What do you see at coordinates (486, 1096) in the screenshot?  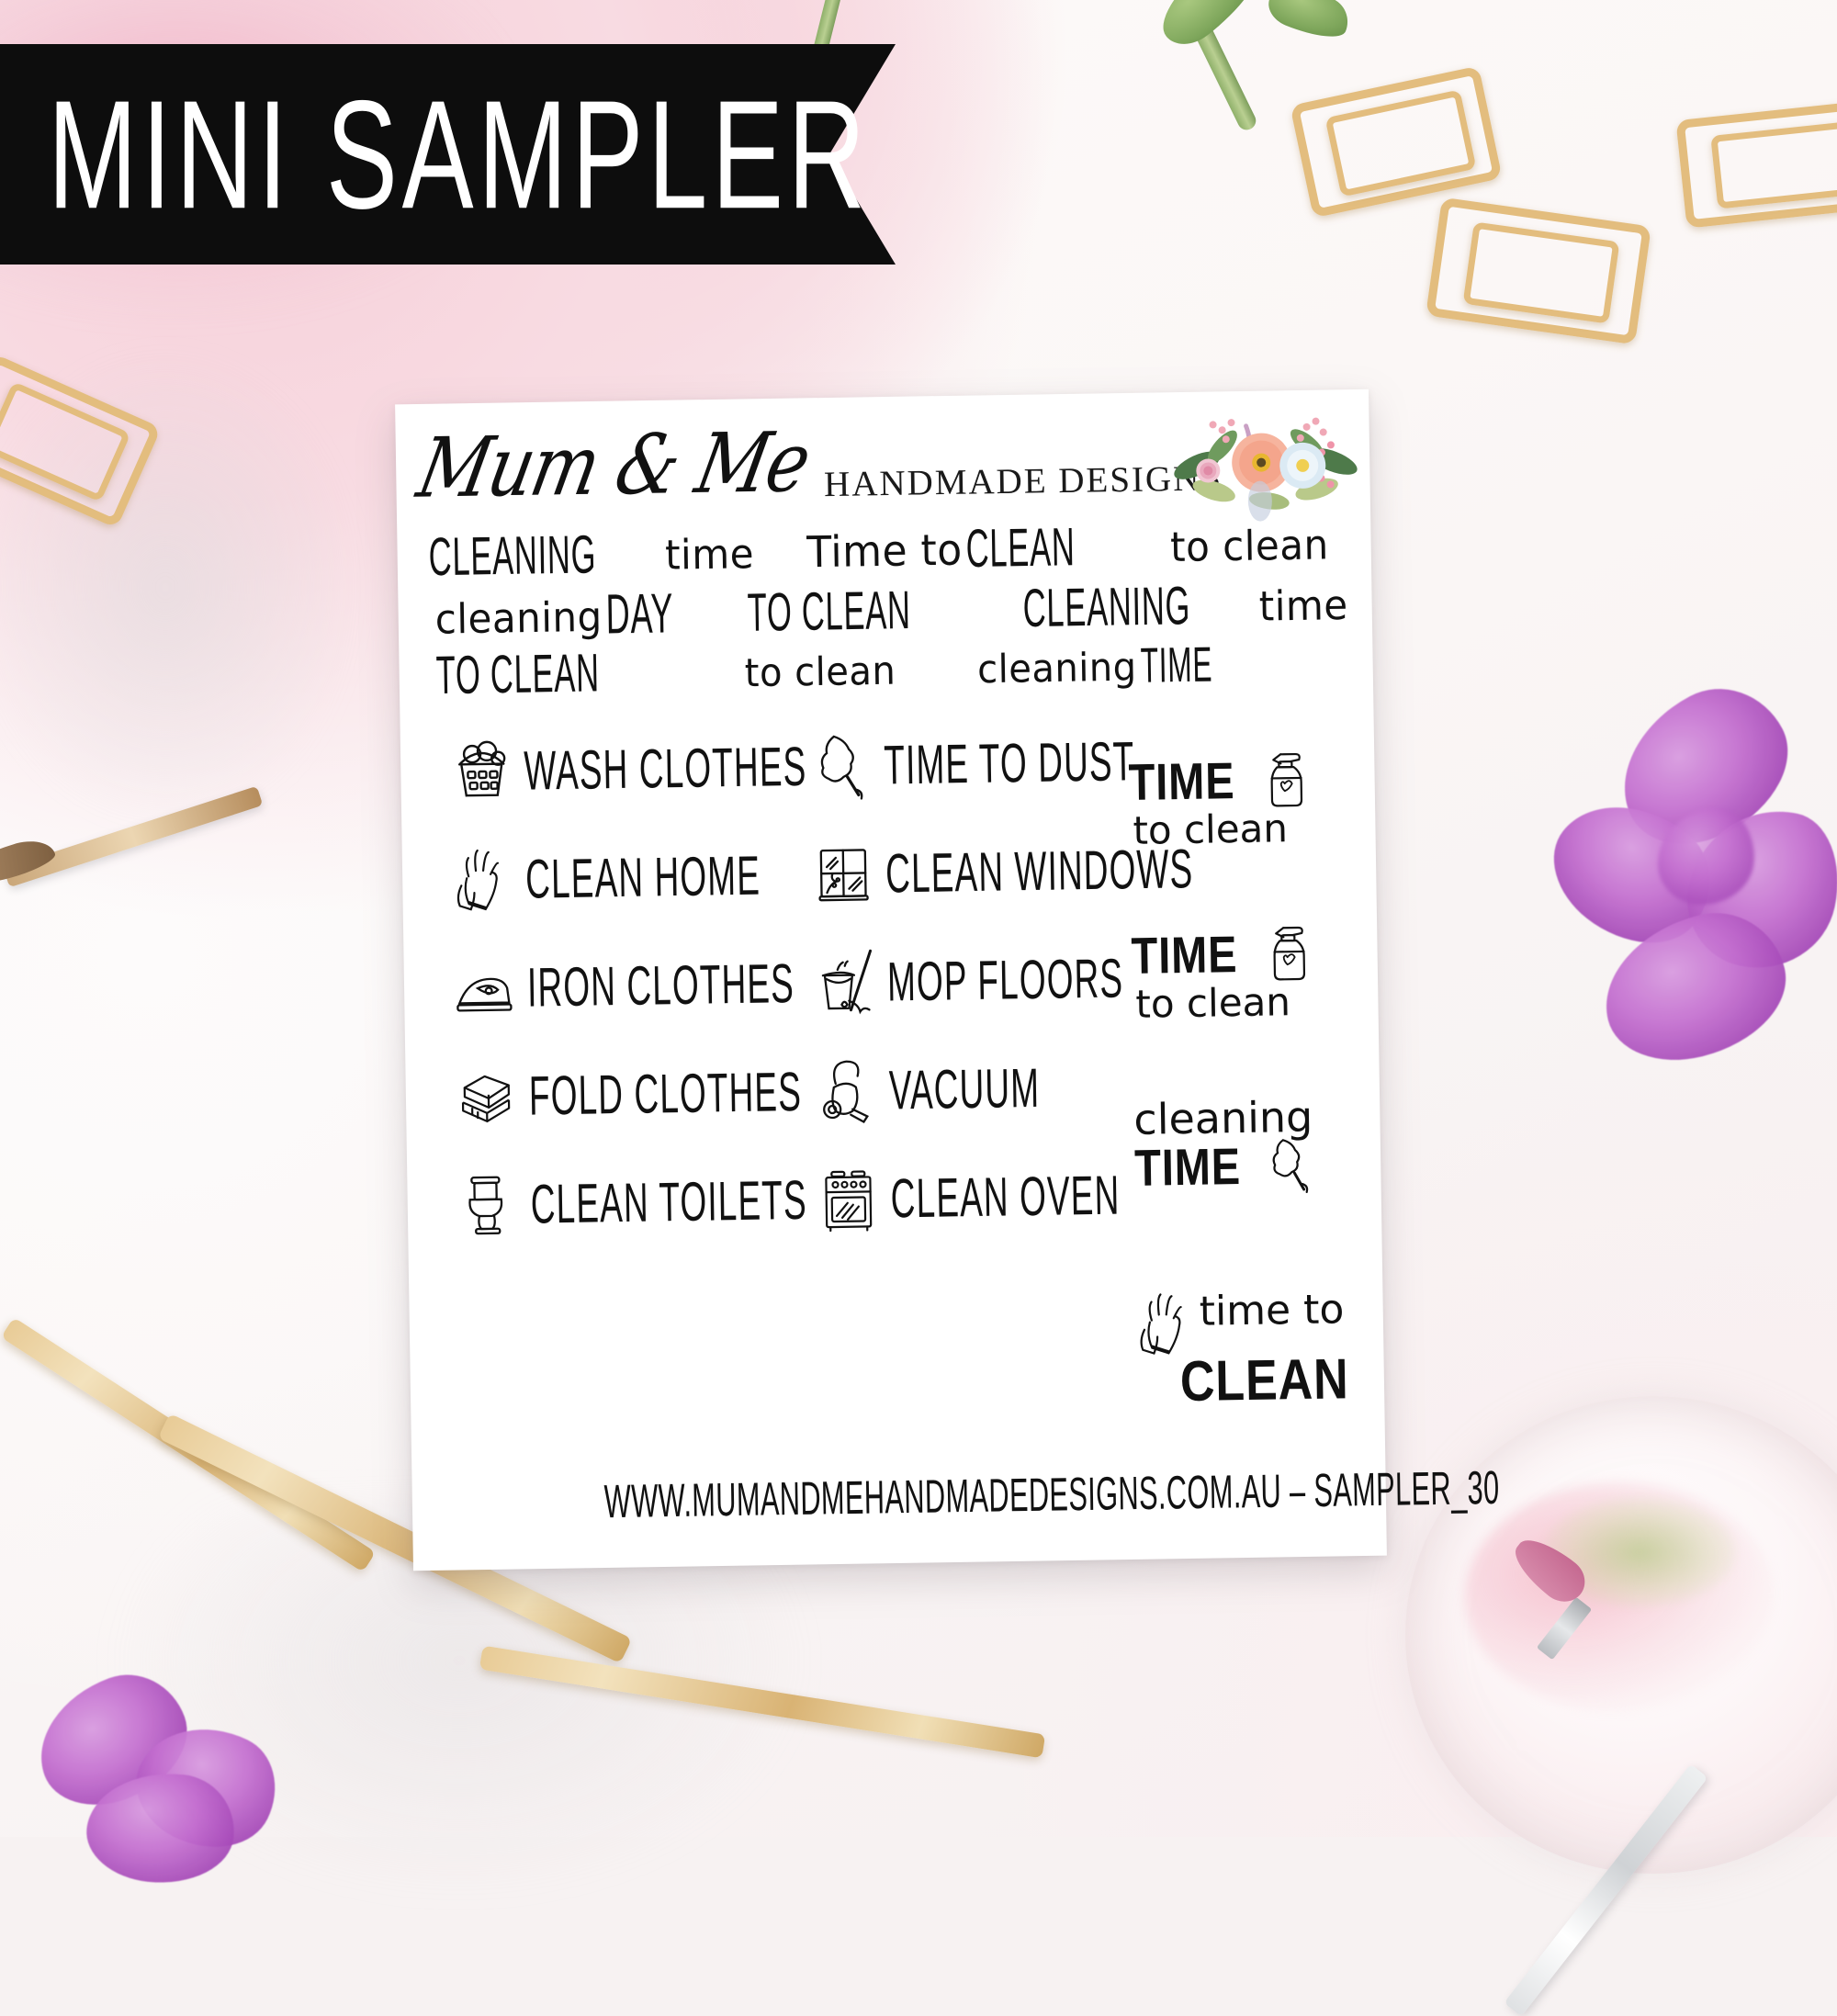 I see `folded-clothes-icon` at bounding box center [486, 1096].